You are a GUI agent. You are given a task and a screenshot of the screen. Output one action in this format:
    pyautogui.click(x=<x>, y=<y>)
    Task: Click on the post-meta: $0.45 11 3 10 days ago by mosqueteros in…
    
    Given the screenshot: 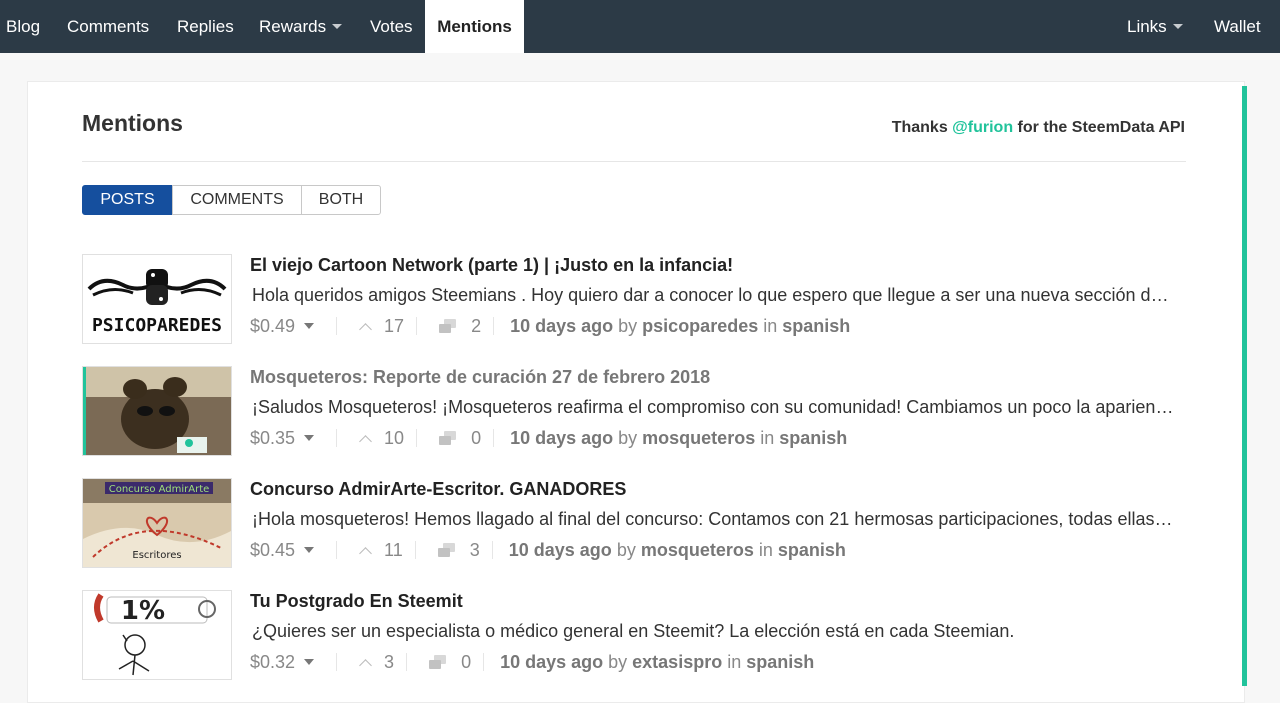 What is the action you would take?
    pyautogui.click(x=548, y=550)
    